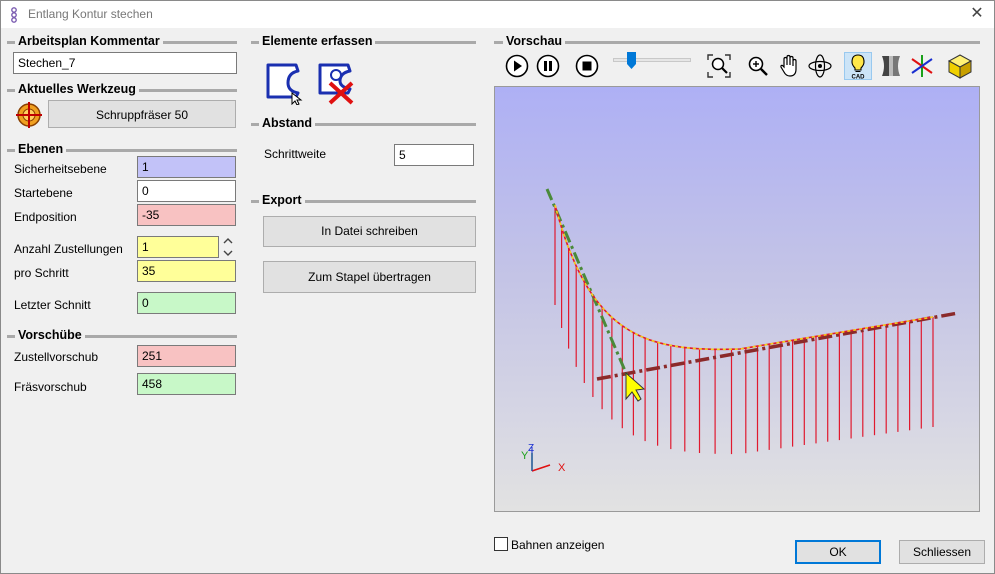 The width and height of the screenshot is (995, 574). What do you see at coordinates (186, 303) in the screenshot?
I see `last-cut-input: 0` at bounding box center [186, 303].